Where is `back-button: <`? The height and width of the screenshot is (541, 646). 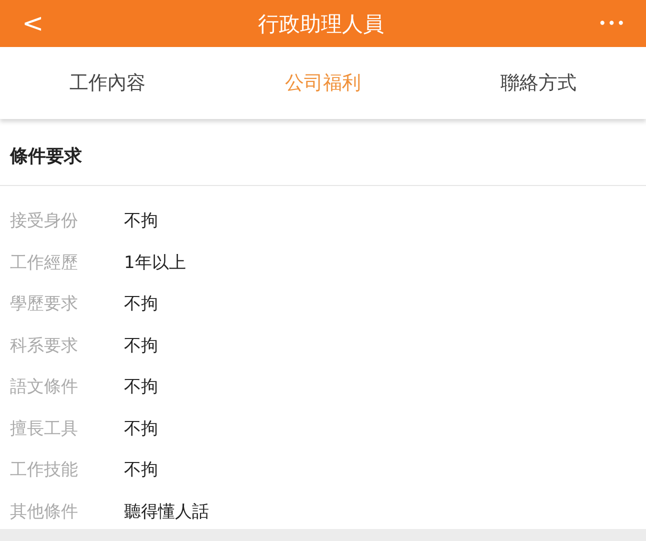 back-button: < is located at coordinates (31, 24).